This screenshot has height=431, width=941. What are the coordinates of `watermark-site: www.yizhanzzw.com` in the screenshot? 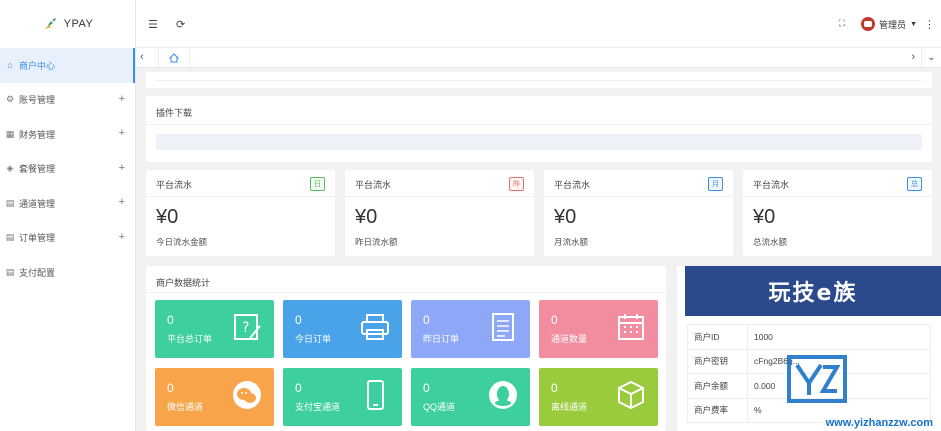 It's located at (879, 423).